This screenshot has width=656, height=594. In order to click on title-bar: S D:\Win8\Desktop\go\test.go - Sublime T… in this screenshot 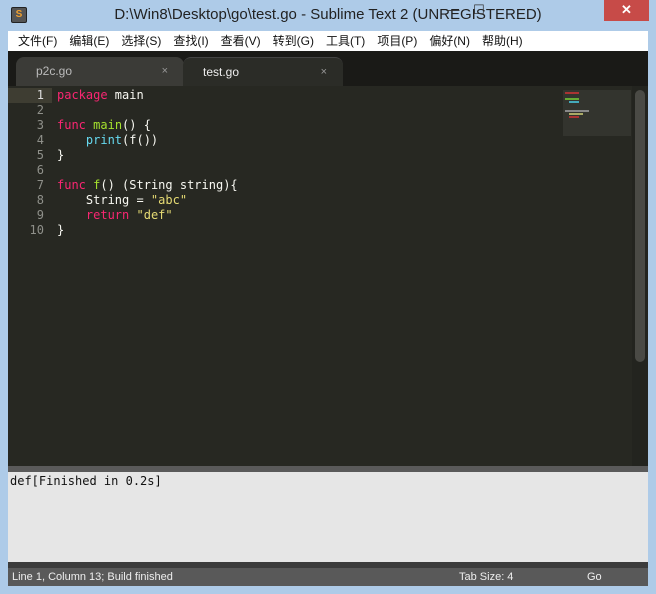, I will do `click(328, 15)`.